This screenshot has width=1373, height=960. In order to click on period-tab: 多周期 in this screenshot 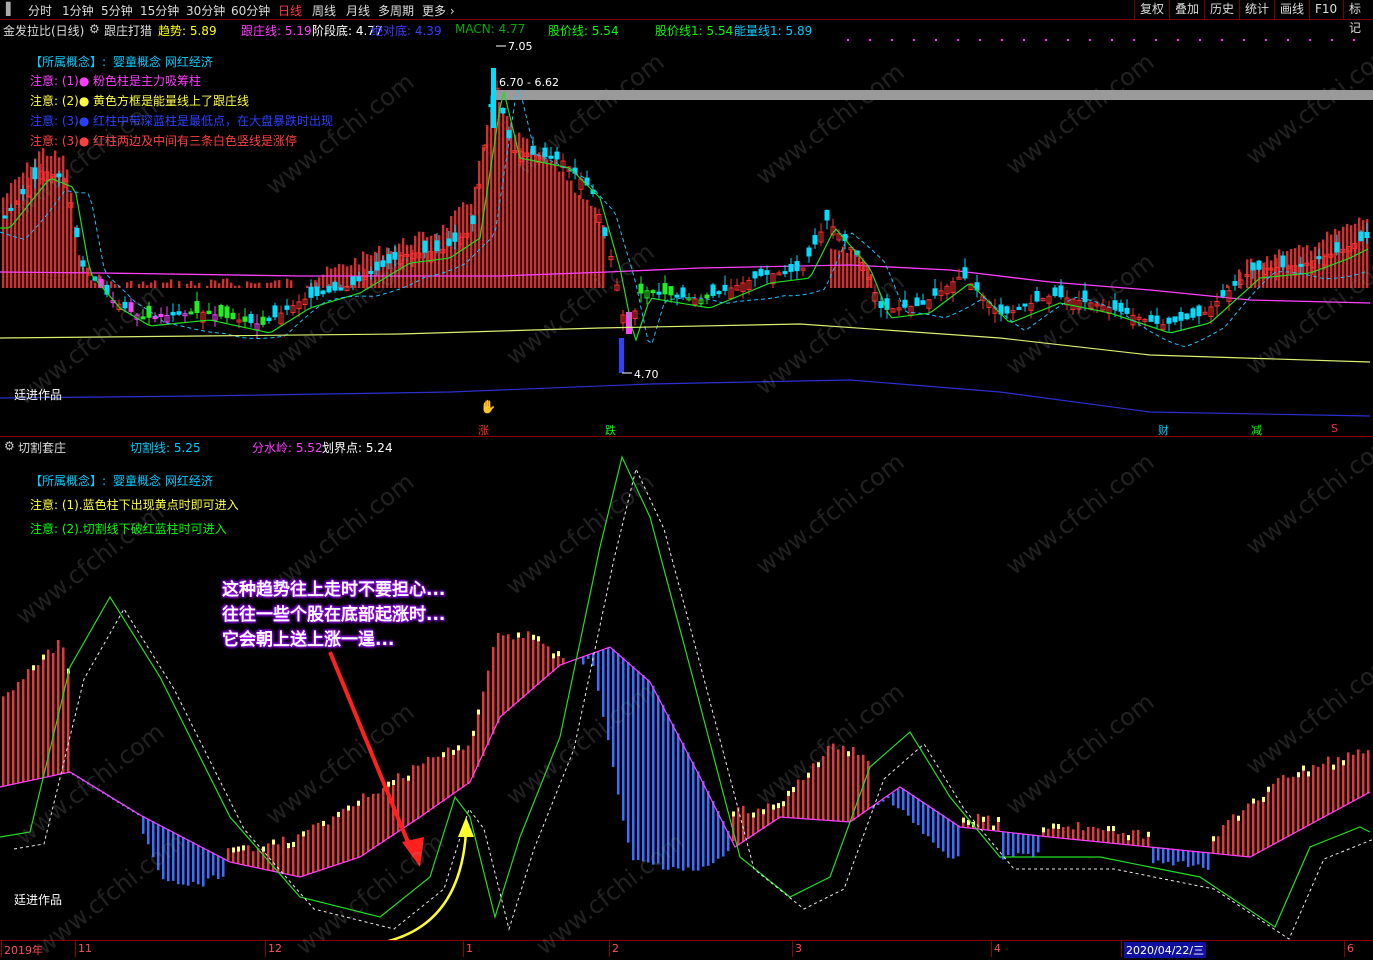, I will do `click(396, 10)`.